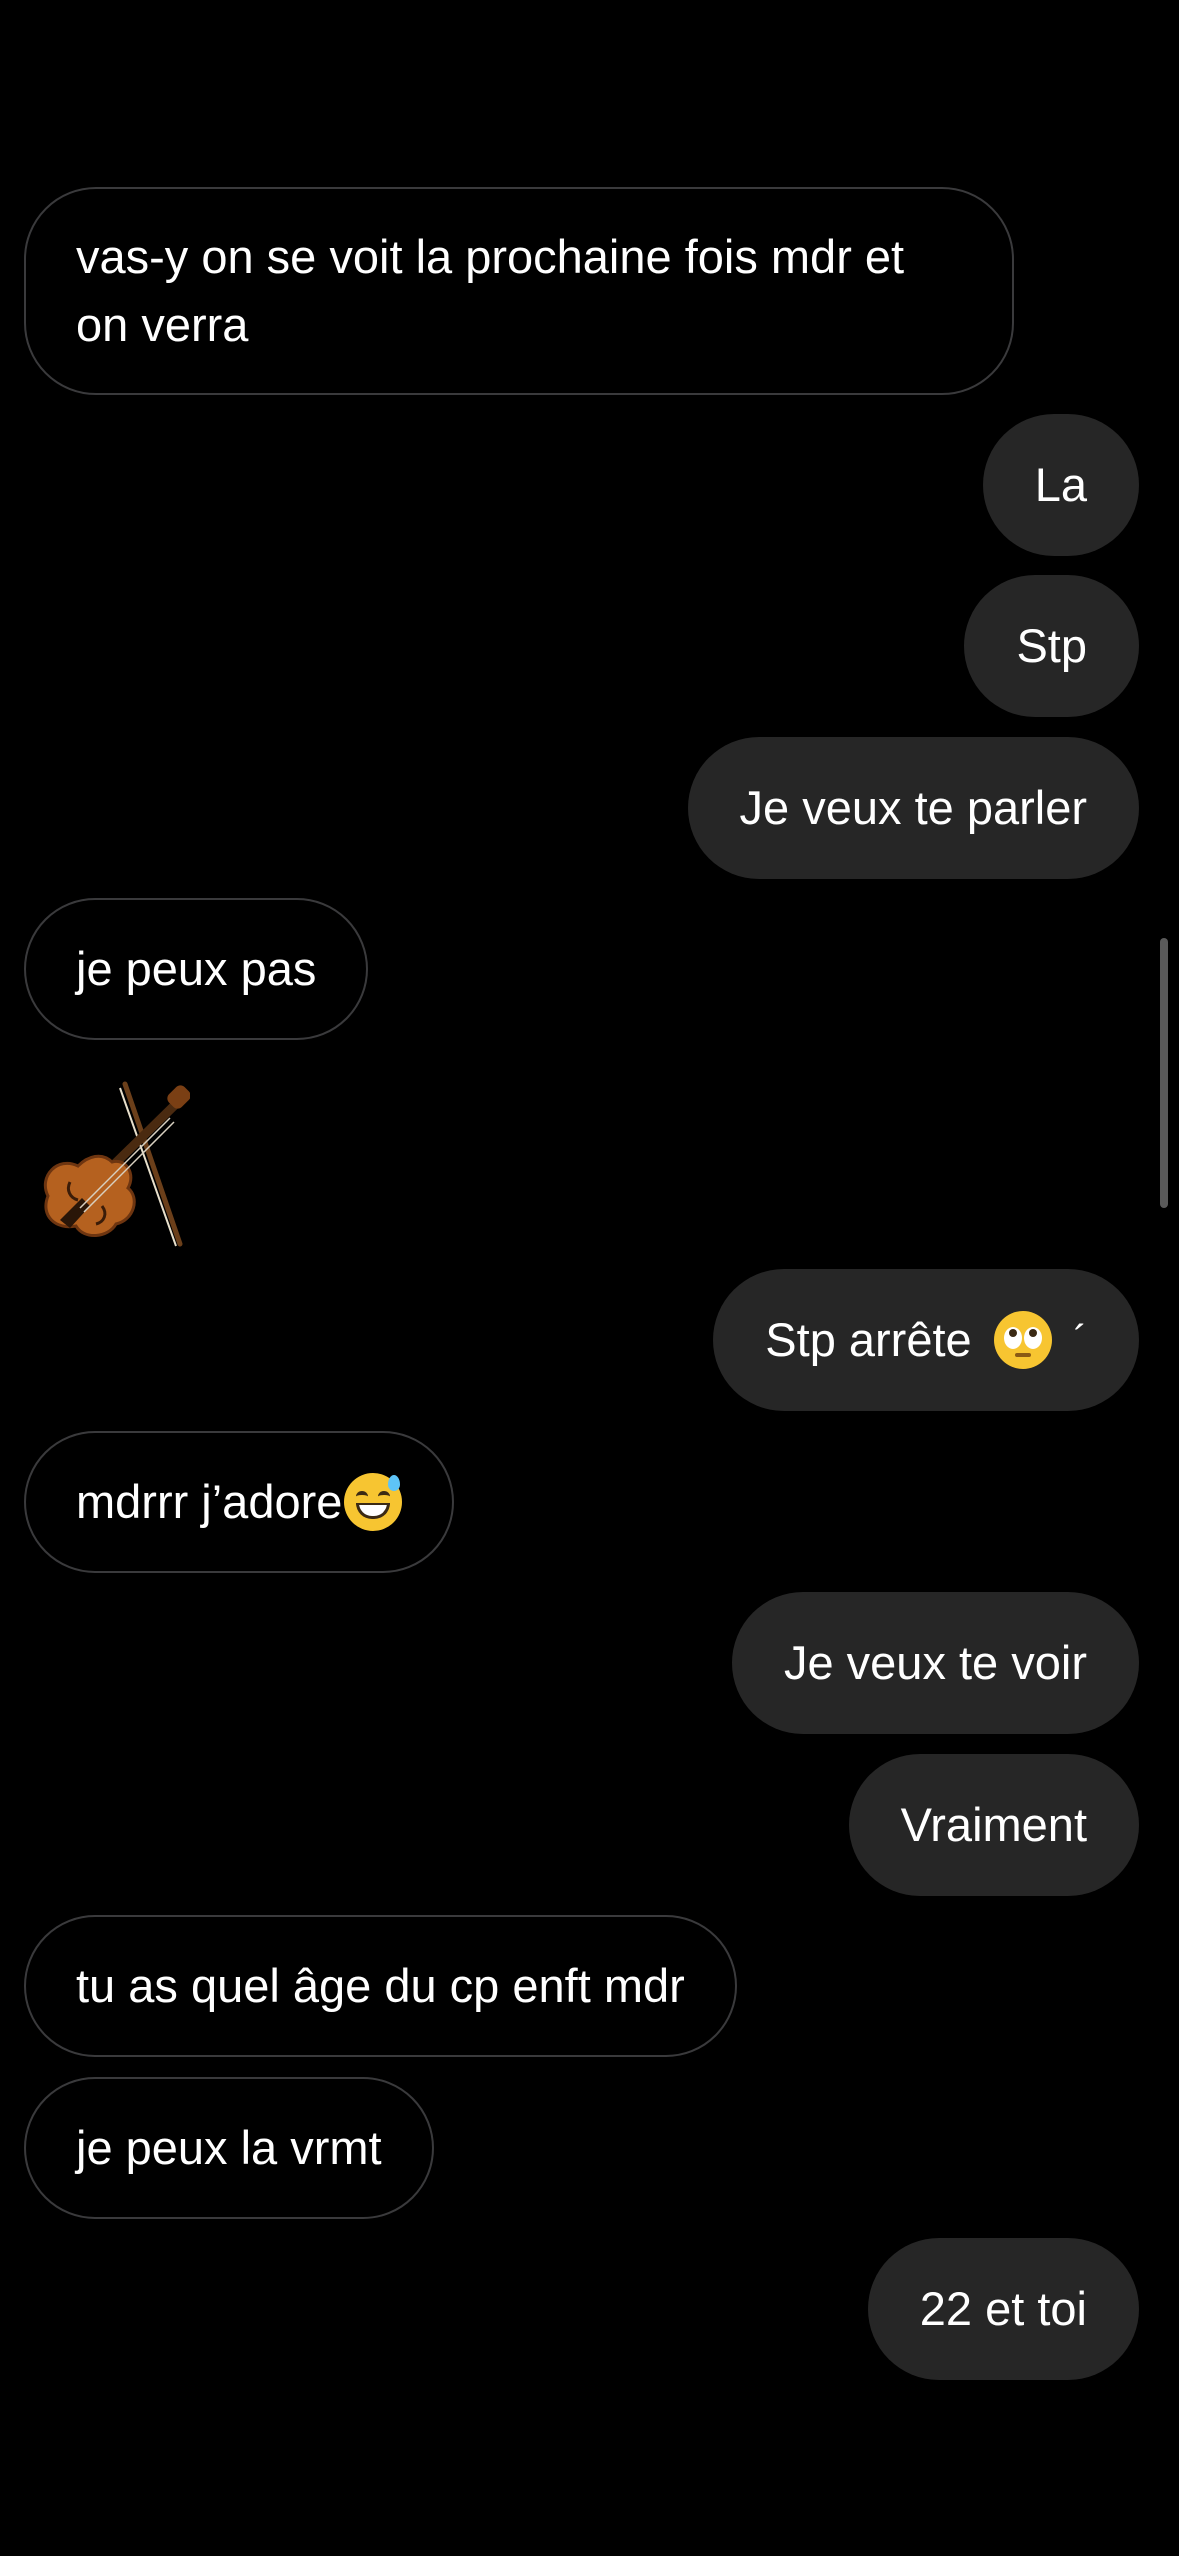 This screenshot has height=2556, width=1179. I want to click on message-bubble-incoming: je peux pas, so click(196, 969).